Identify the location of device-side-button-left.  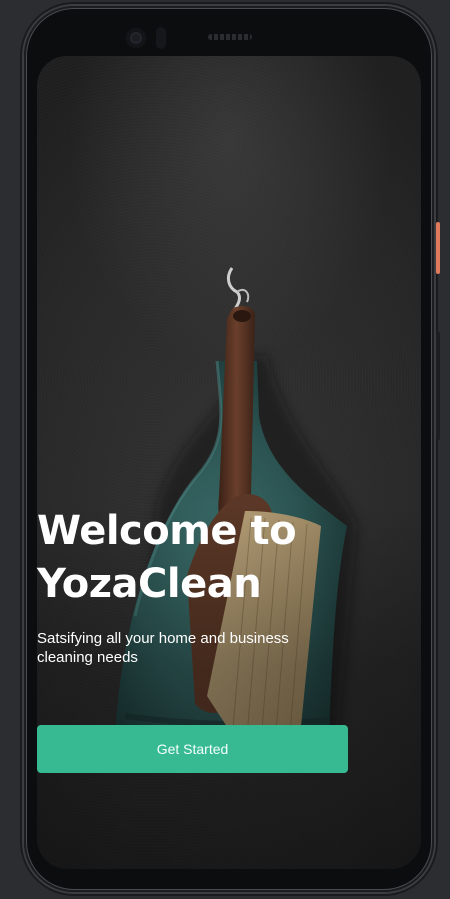
(21, 215).